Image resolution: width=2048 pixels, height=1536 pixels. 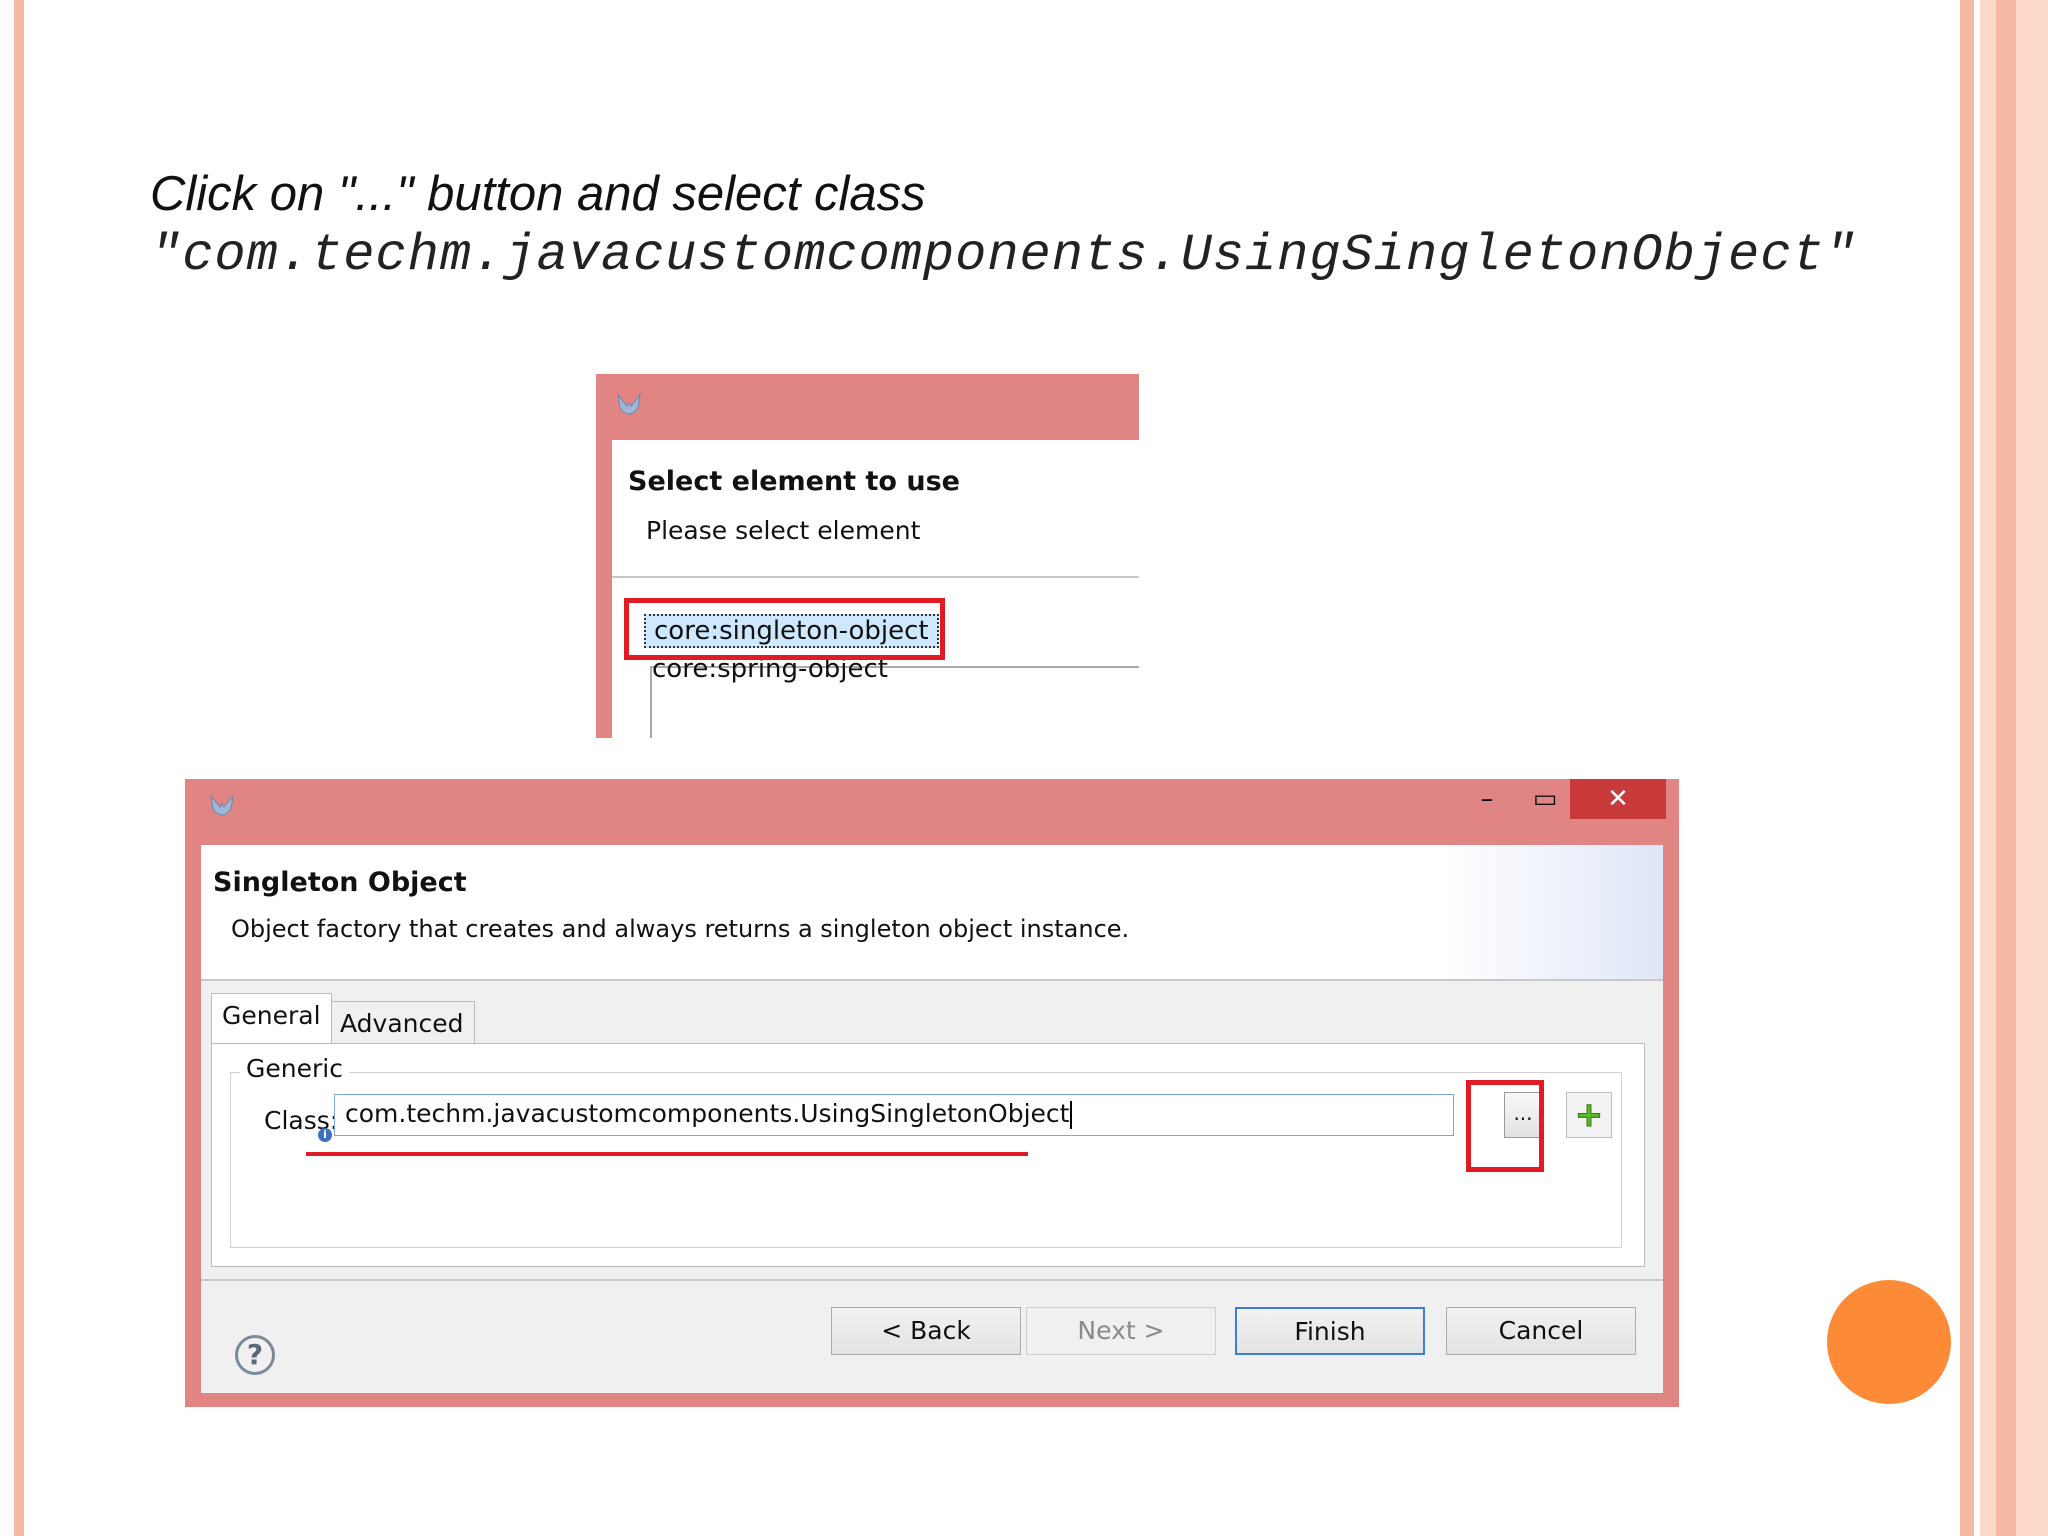 What do you see at coordinates (1330, 1331) in the screenshot?
I see `finish-button: Finish` at bounding box center [1330, 1331].